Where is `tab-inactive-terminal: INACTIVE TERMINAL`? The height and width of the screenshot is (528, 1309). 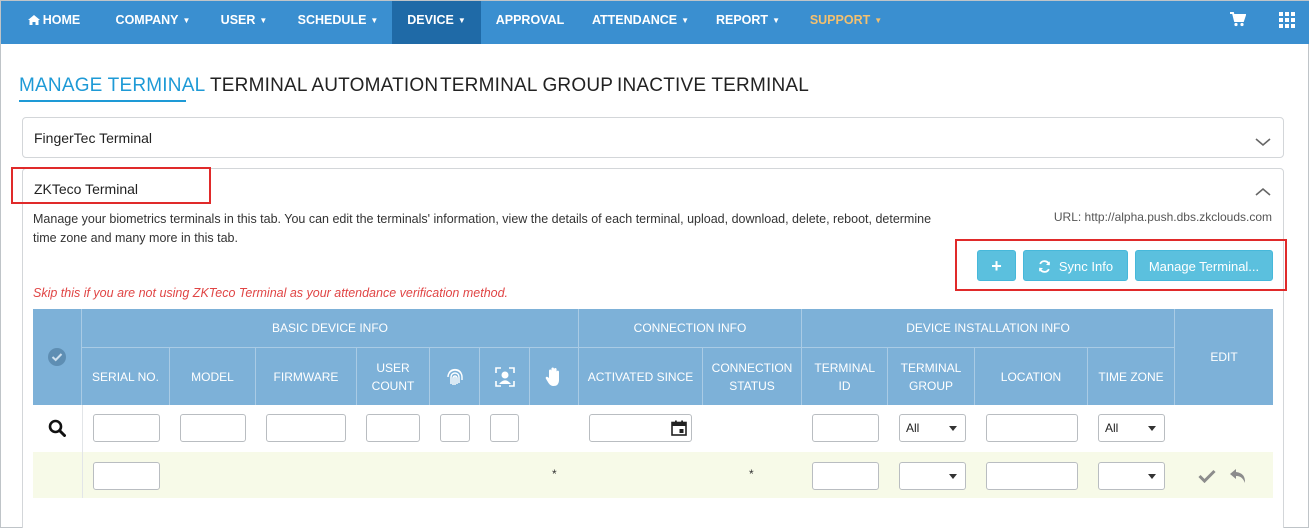
tab-inactive-terminal: INACTIVE TERMINAL is located at coordinates (713, 86).